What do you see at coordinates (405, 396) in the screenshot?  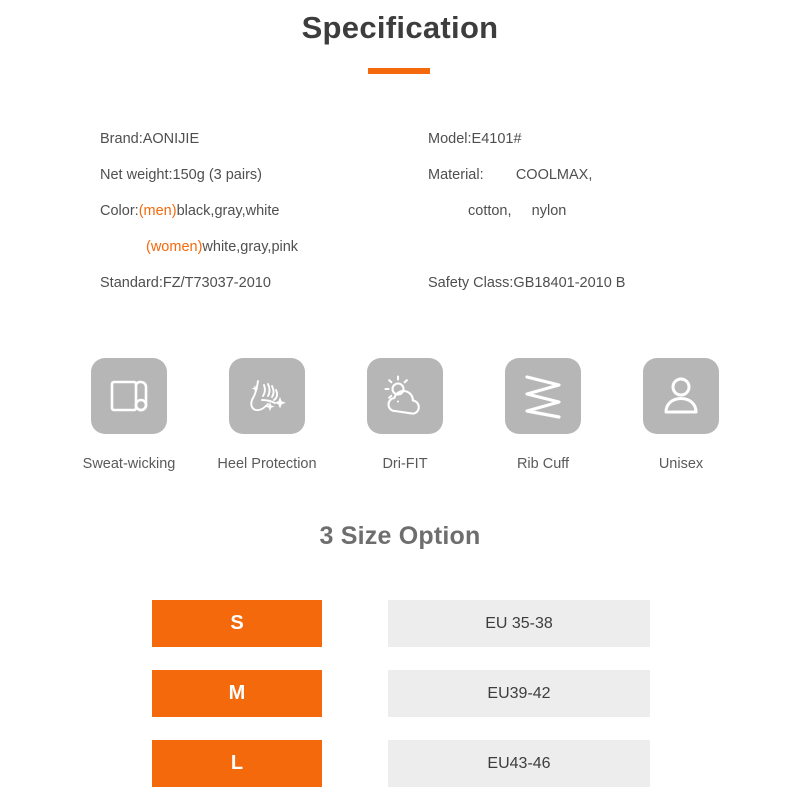 I see `sun-cloud-icon` at bounding box center [405, 396].